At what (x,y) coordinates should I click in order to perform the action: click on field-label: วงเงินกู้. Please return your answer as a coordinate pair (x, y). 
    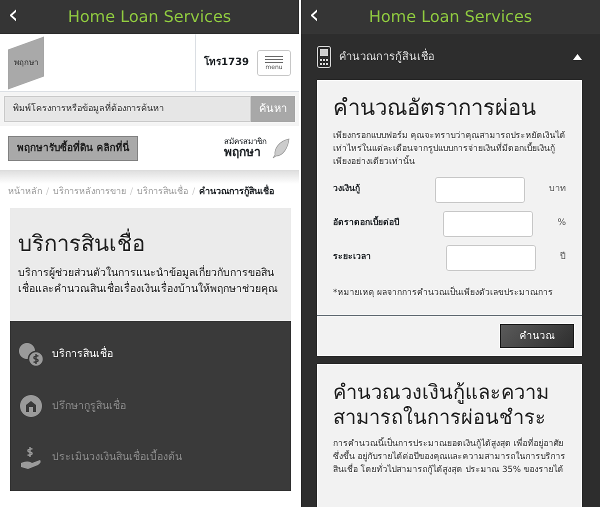
    Looking at the image, I should click on (347, 189).